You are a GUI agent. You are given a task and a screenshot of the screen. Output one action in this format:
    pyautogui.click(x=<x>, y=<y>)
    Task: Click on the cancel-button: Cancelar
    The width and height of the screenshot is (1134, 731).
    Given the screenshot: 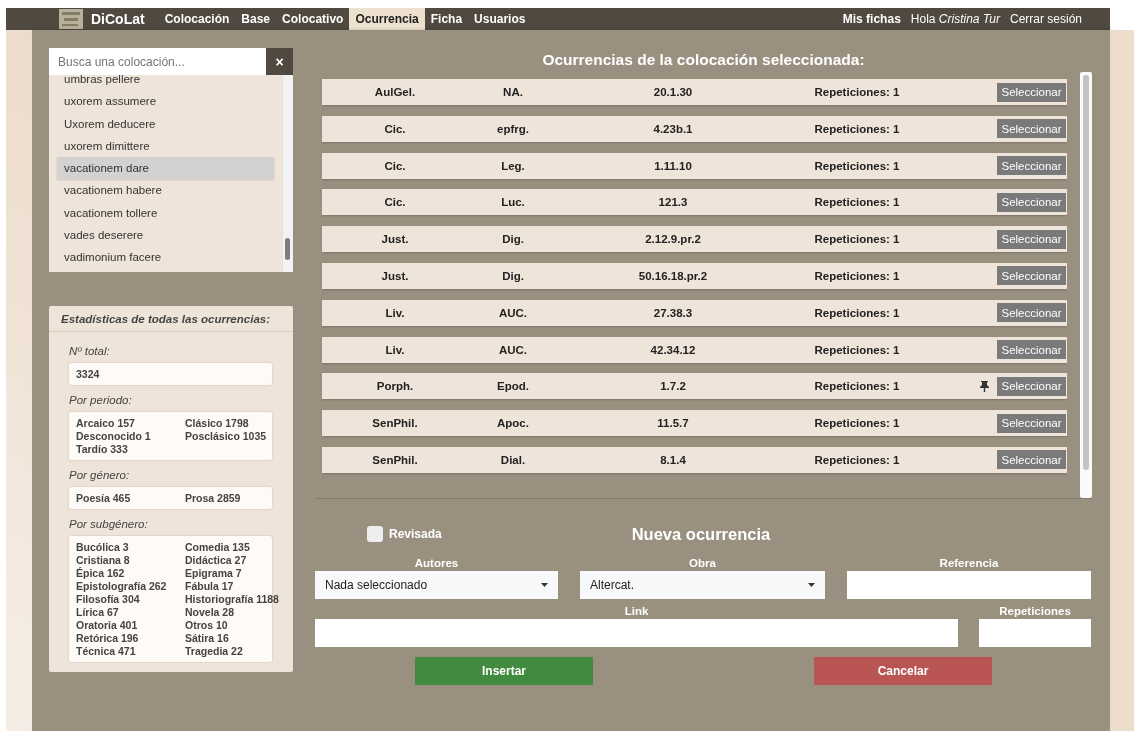 What is the action you would take?
    pyautogui.click(x=903, y=671)
    